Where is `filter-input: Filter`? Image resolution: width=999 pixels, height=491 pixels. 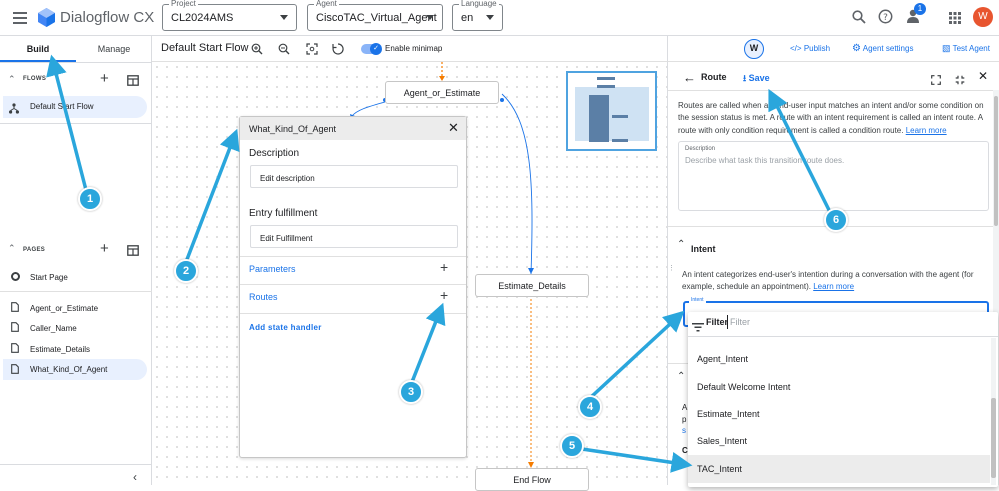 filter-input: Filter is located at coordinates (857, 322).